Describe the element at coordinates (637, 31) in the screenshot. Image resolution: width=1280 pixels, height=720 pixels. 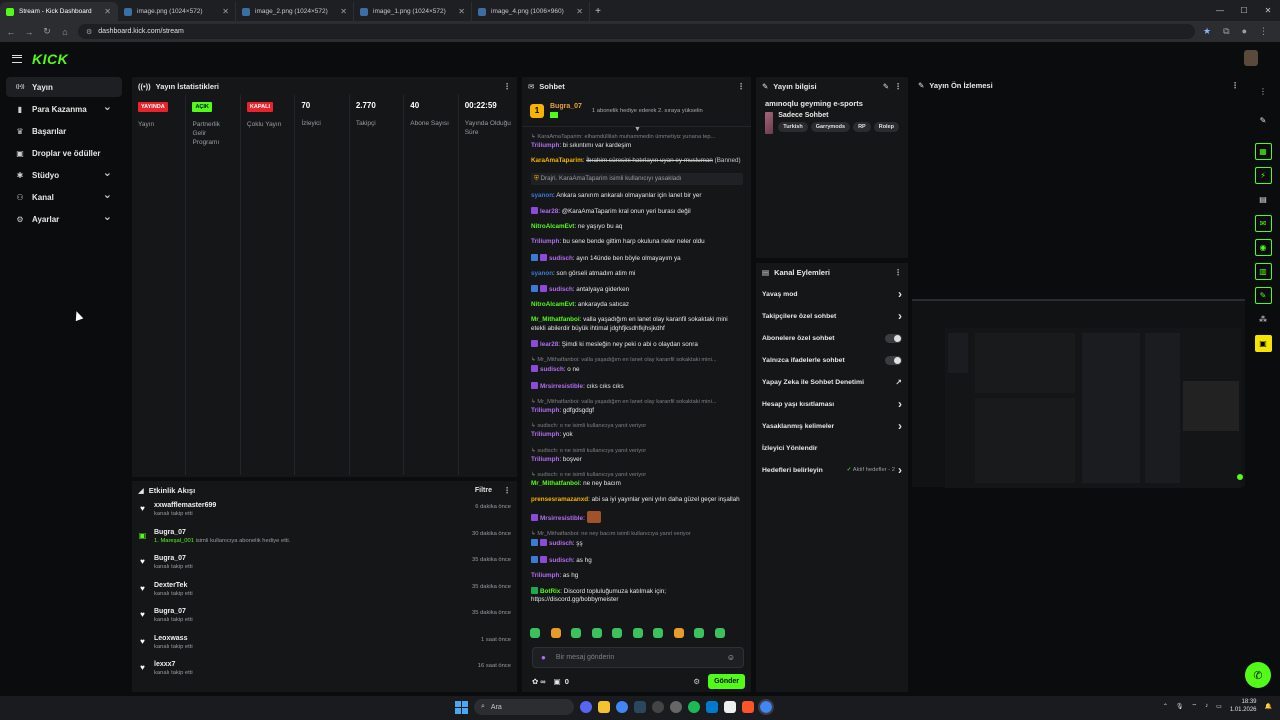
I see `url-field: ⚙ dashboard.kick.com/stream` at that location.